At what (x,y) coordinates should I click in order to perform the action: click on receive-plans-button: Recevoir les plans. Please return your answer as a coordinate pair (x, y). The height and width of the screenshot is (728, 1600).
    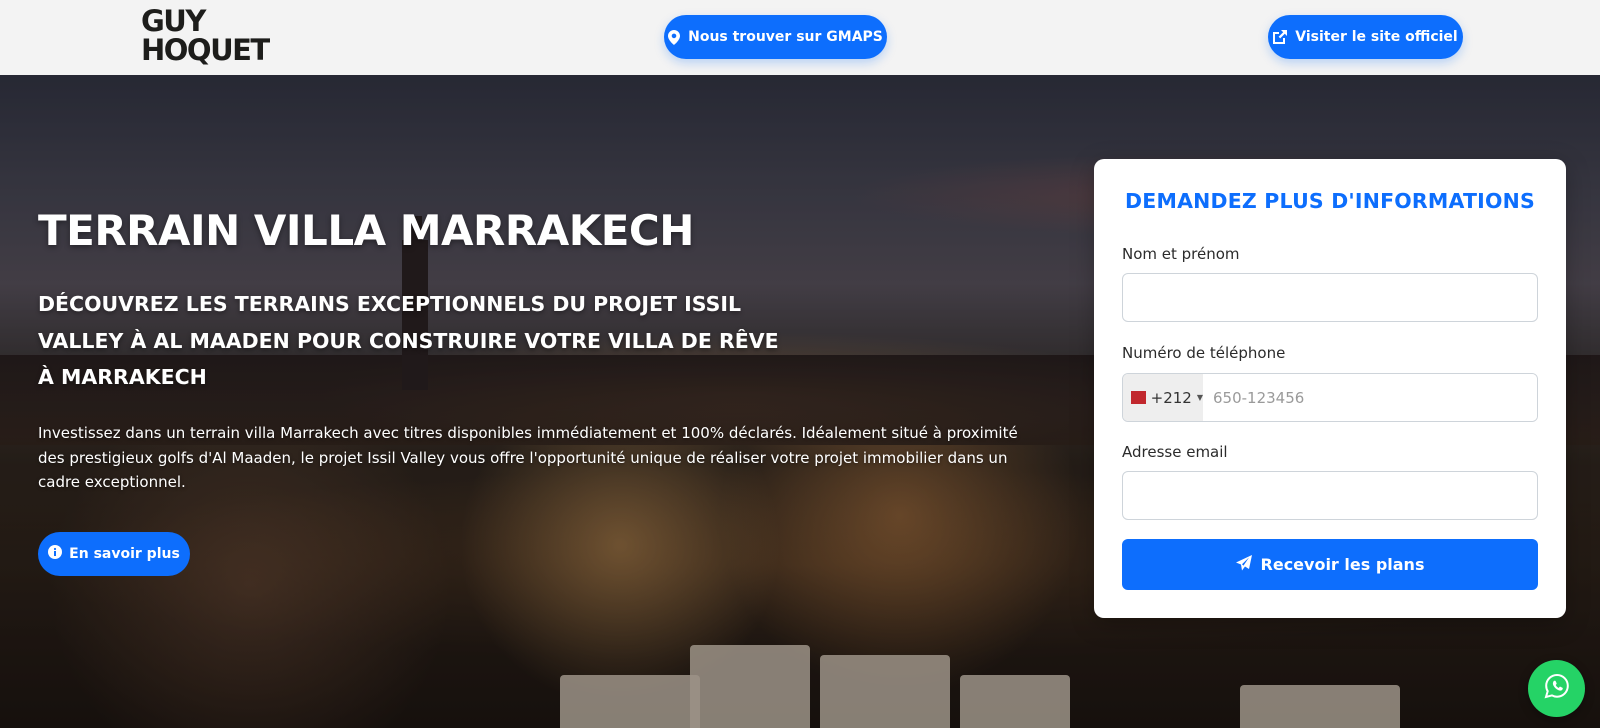
    Looking at the image, I should click on (1330, 564).